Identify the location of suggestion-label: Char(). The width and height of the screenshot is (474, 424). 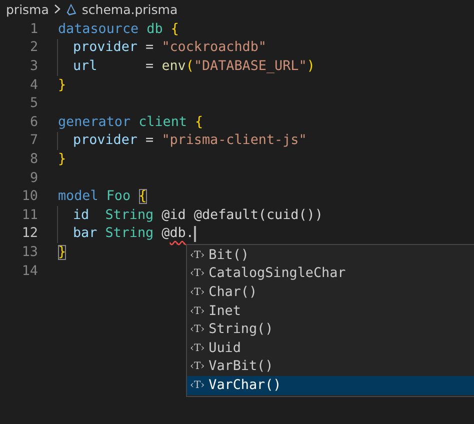
(233, 292).